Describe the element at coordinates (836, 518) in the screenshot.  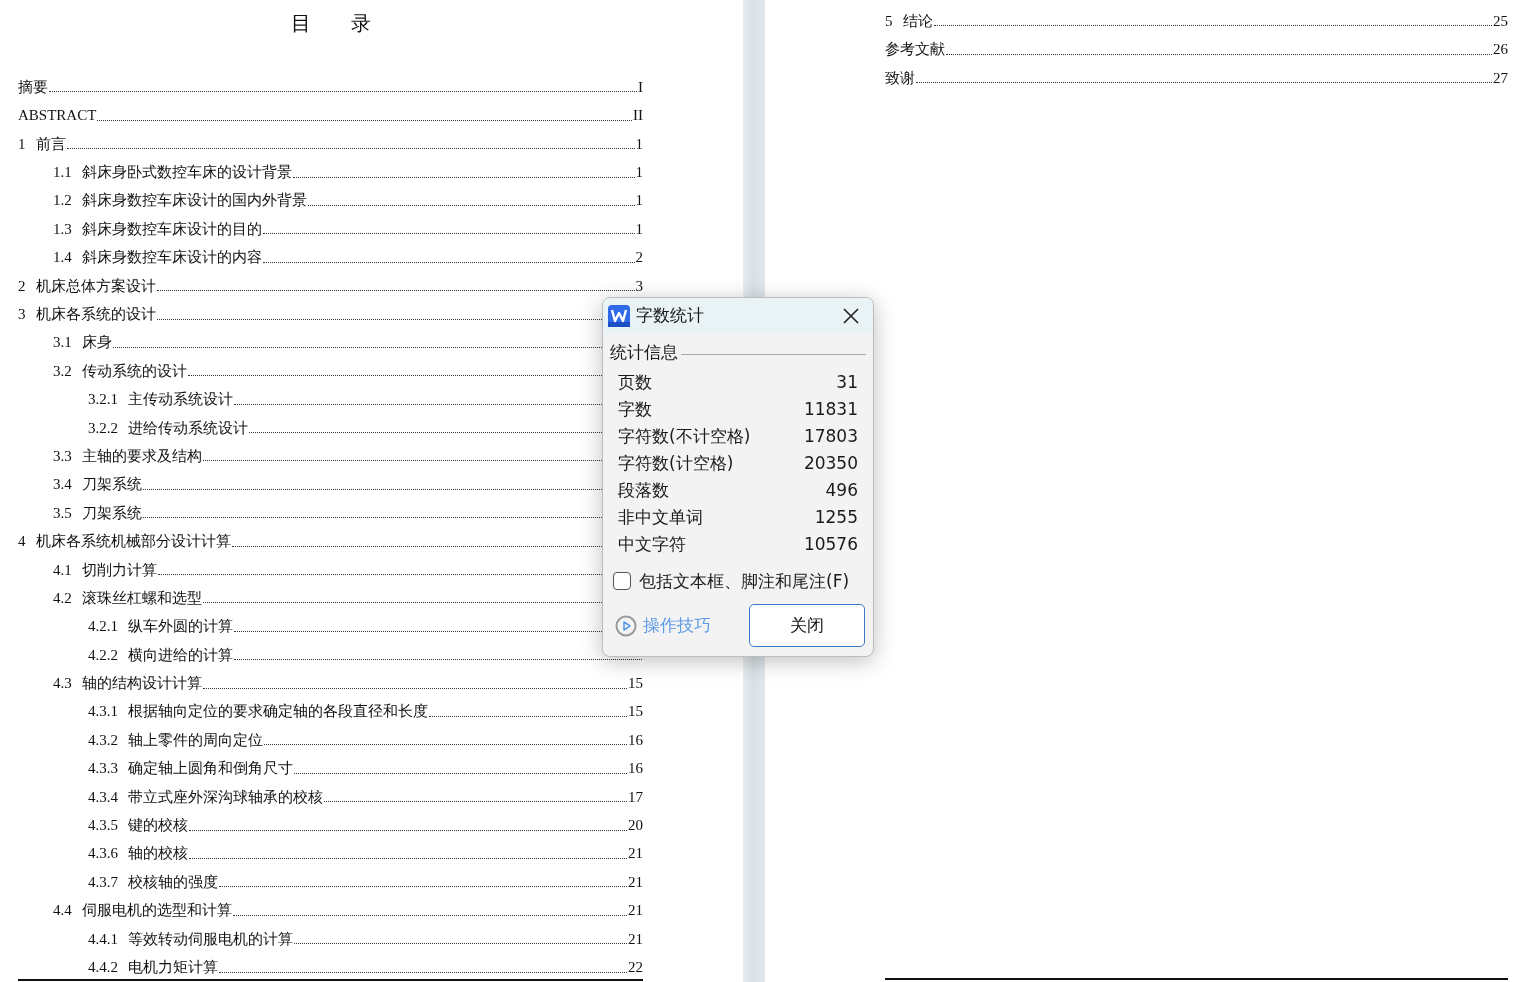
I see `stat-value: 1255` at that location.